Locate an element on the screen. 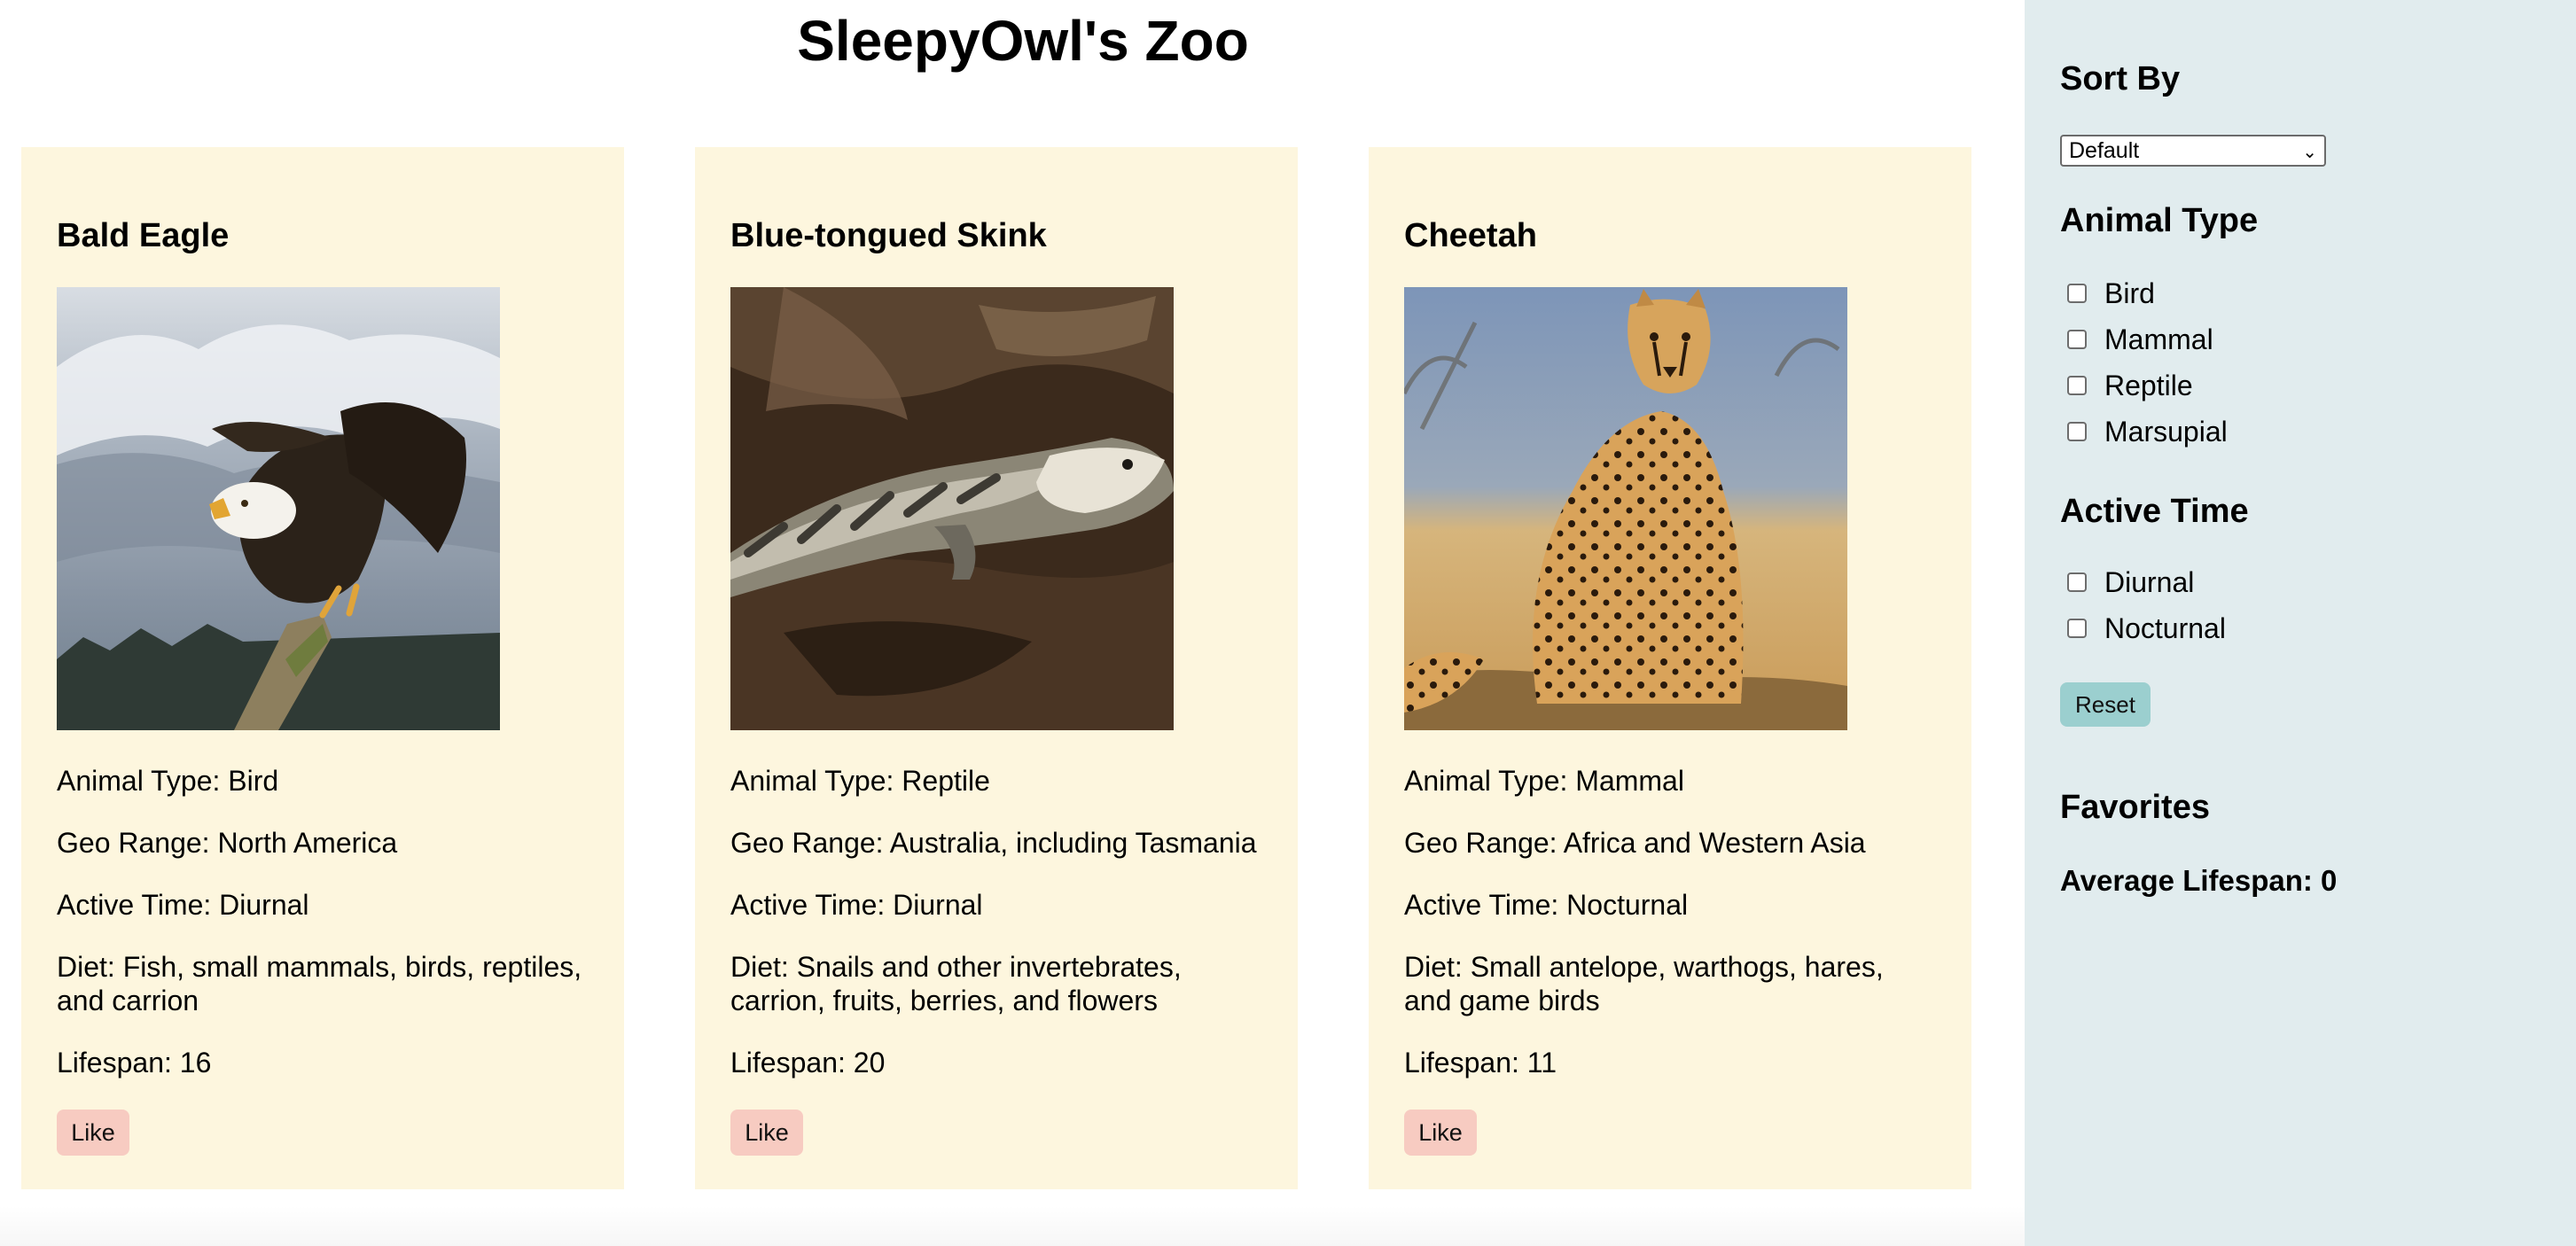 This screenshot has width=2576, height=1246. reset-button: Reset is located at coordinates (2105, 704).